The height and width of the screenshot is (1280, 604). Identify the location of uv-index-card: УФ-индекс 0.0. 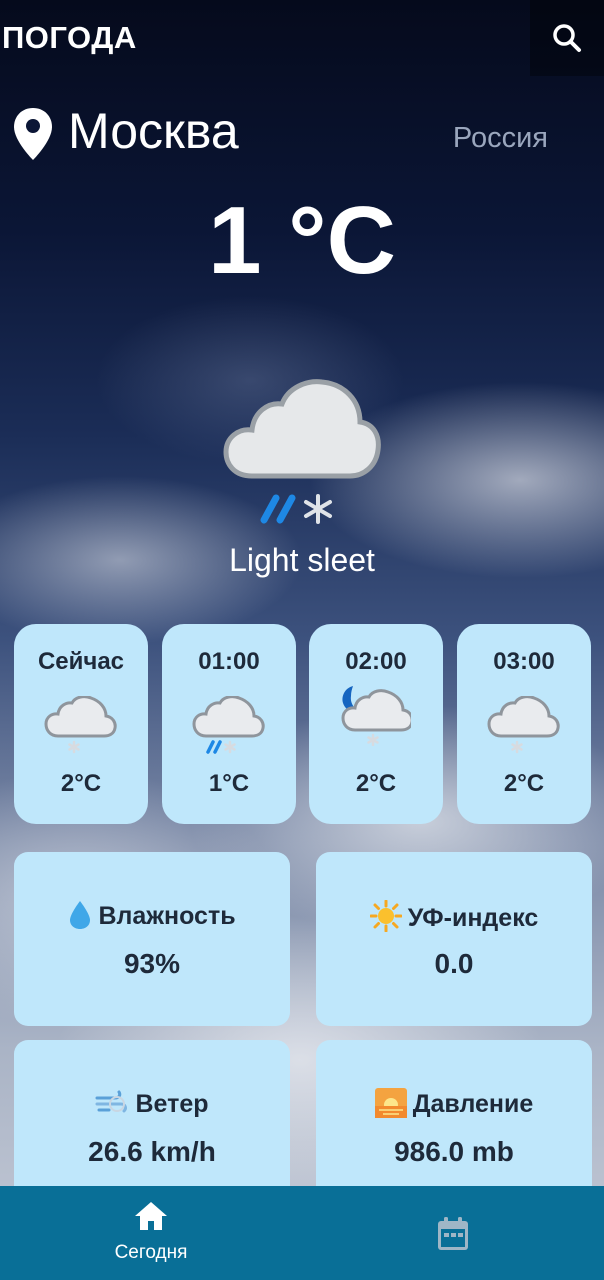
(454, 939).